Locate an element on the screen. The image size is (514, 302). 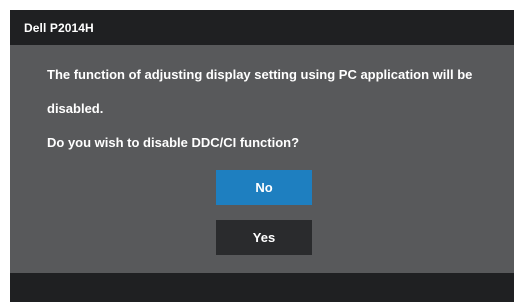
yes-button: Yes is located at coordinates (264, 237).